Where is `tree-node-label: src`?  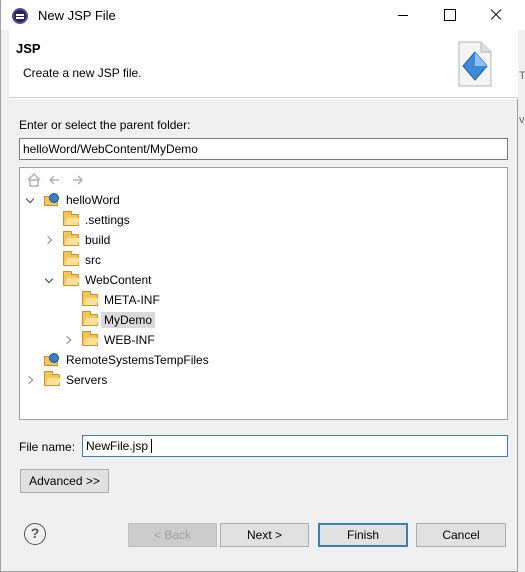 tree-node-label: src is located at coordinates (93, 260).